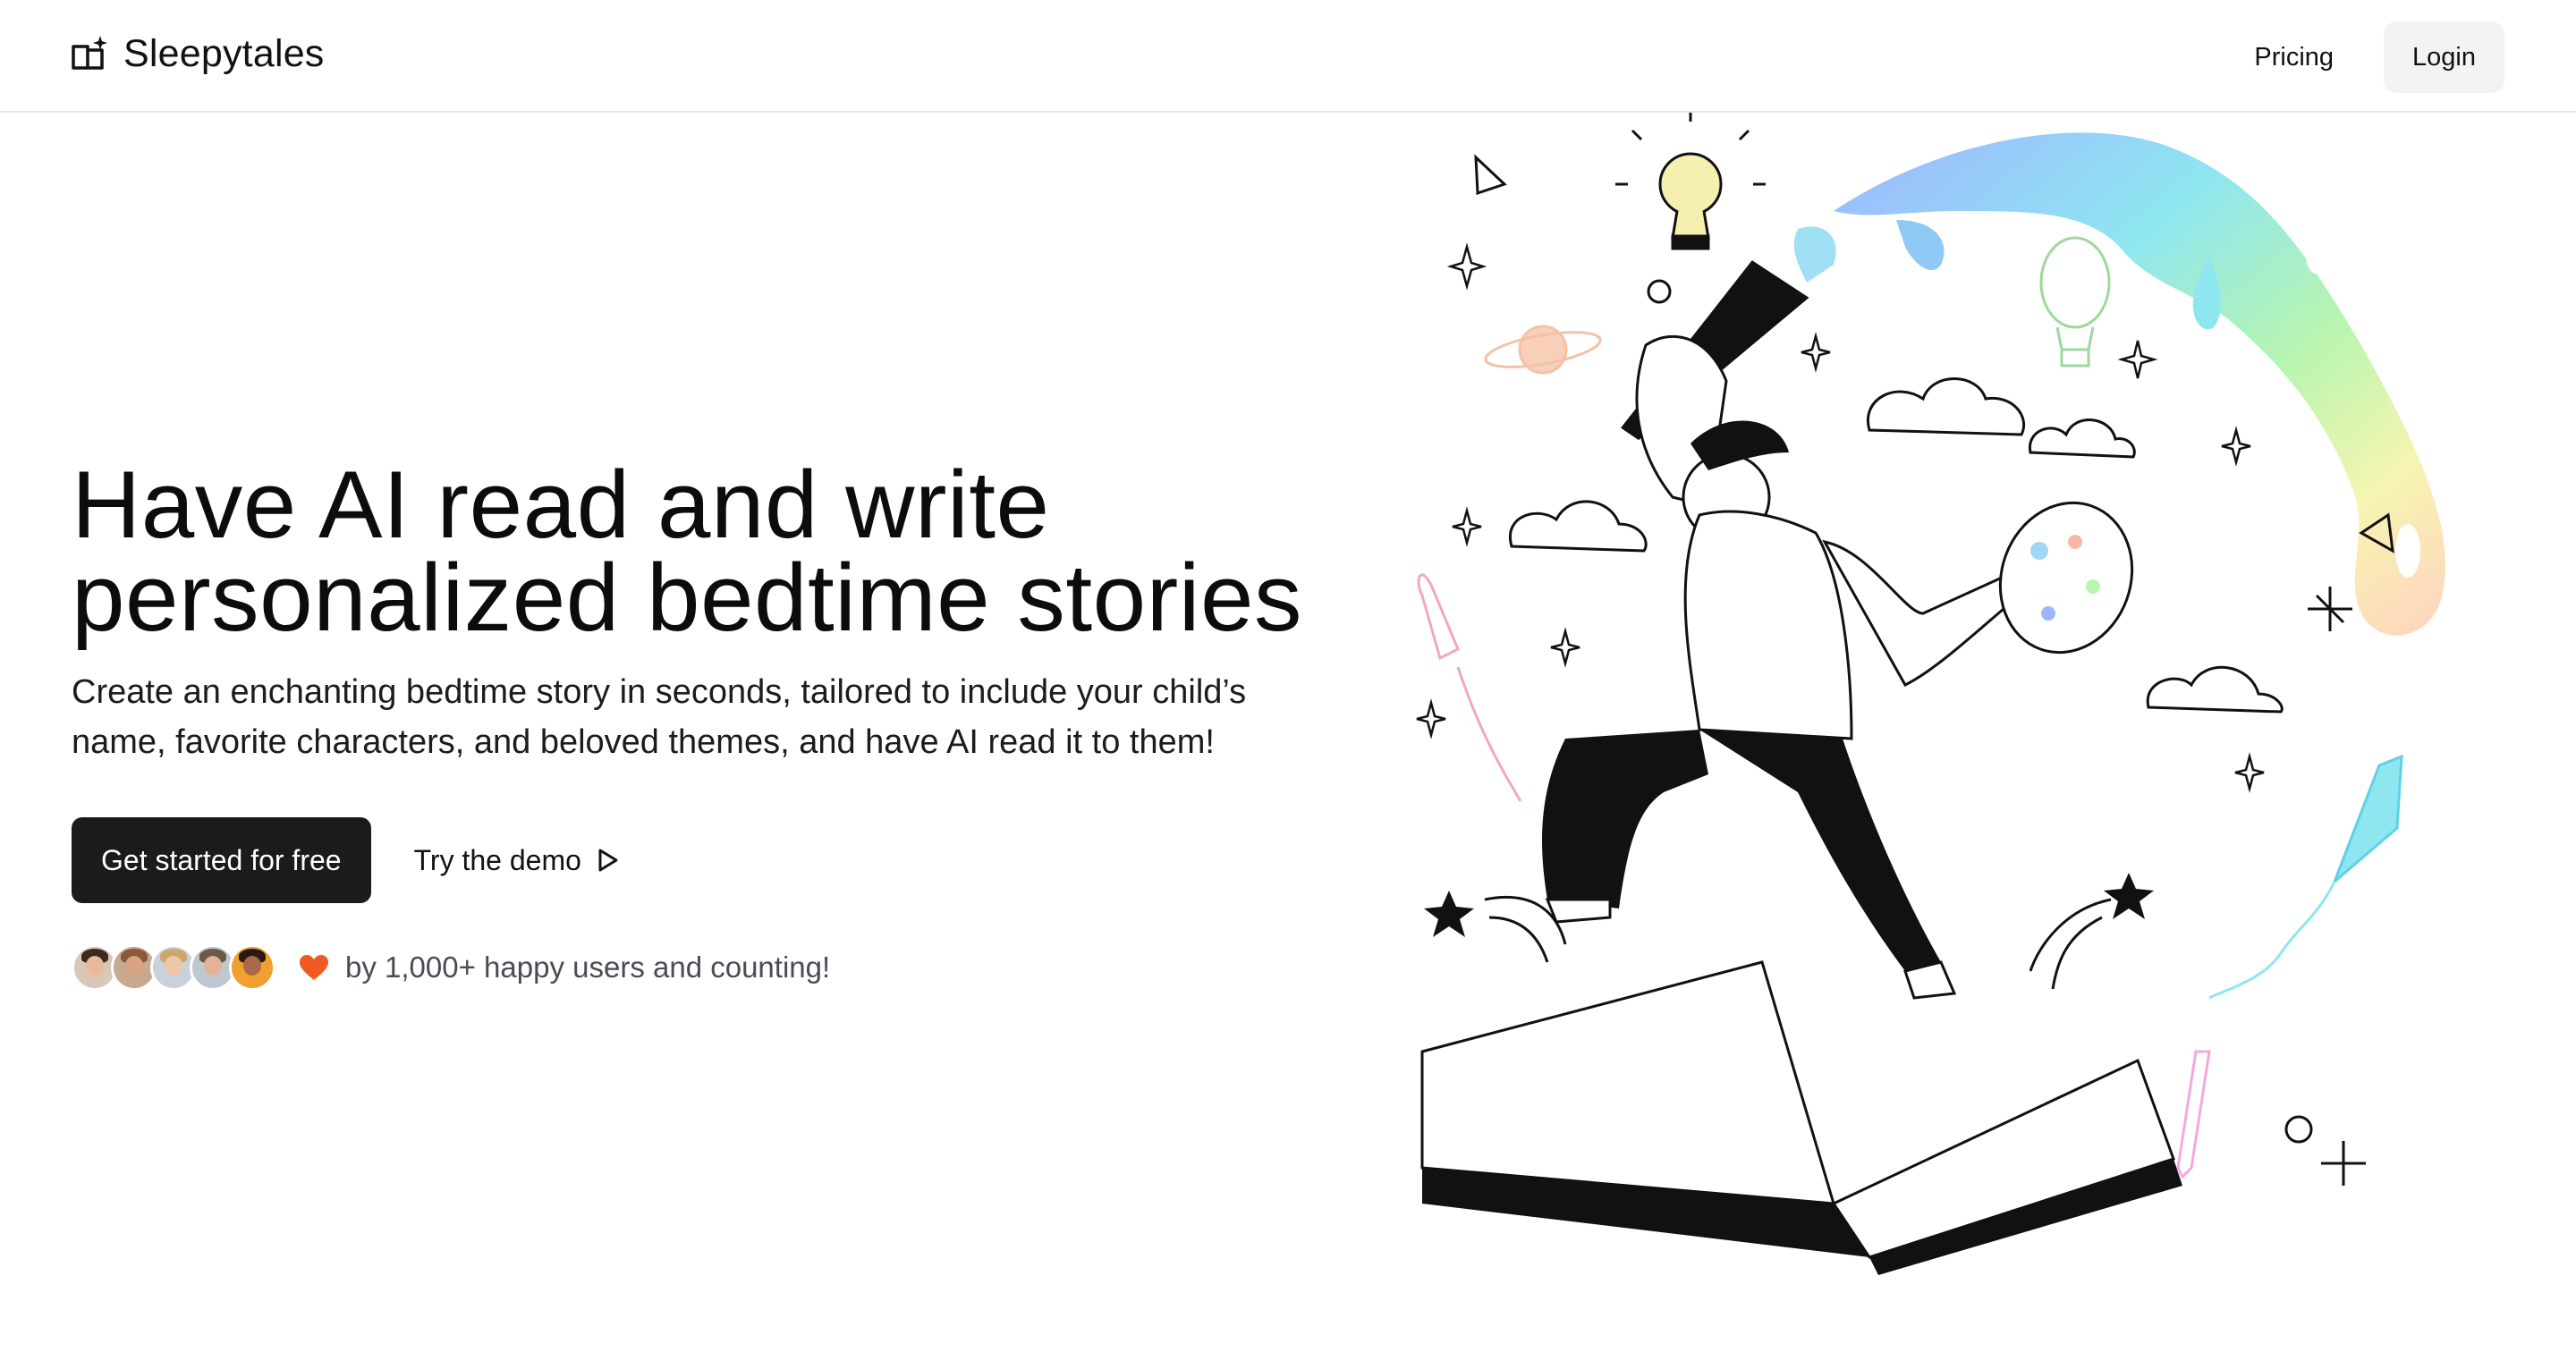  I want to click on top-navbar: Sleepytales Pricing Login, so click(1288, 56).